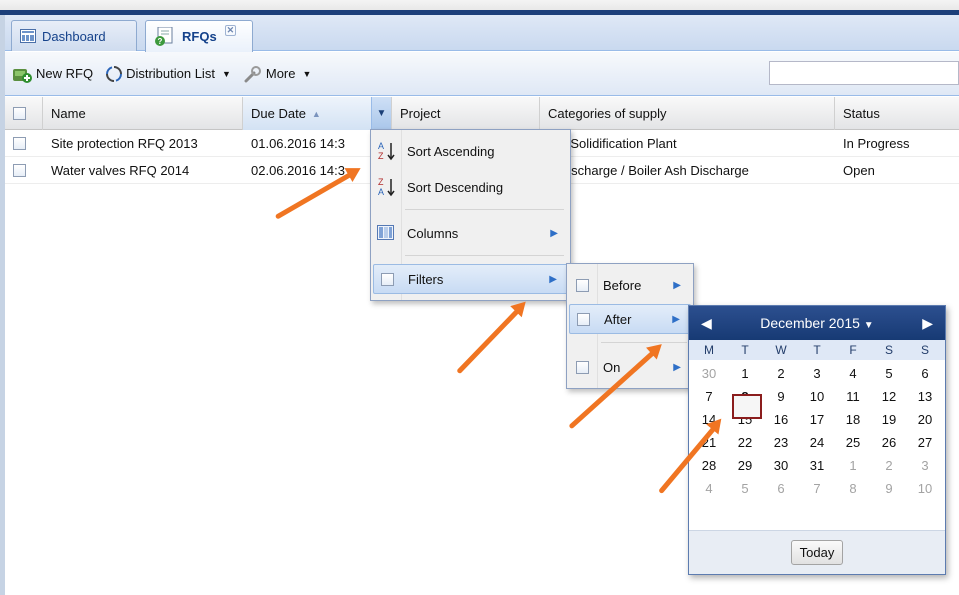 The height and width of the screenshot is (595, 959). Describe the element at coordinates (687, 113) in the screenshot. I see `column-header-categories: Categories of supply` at that location.